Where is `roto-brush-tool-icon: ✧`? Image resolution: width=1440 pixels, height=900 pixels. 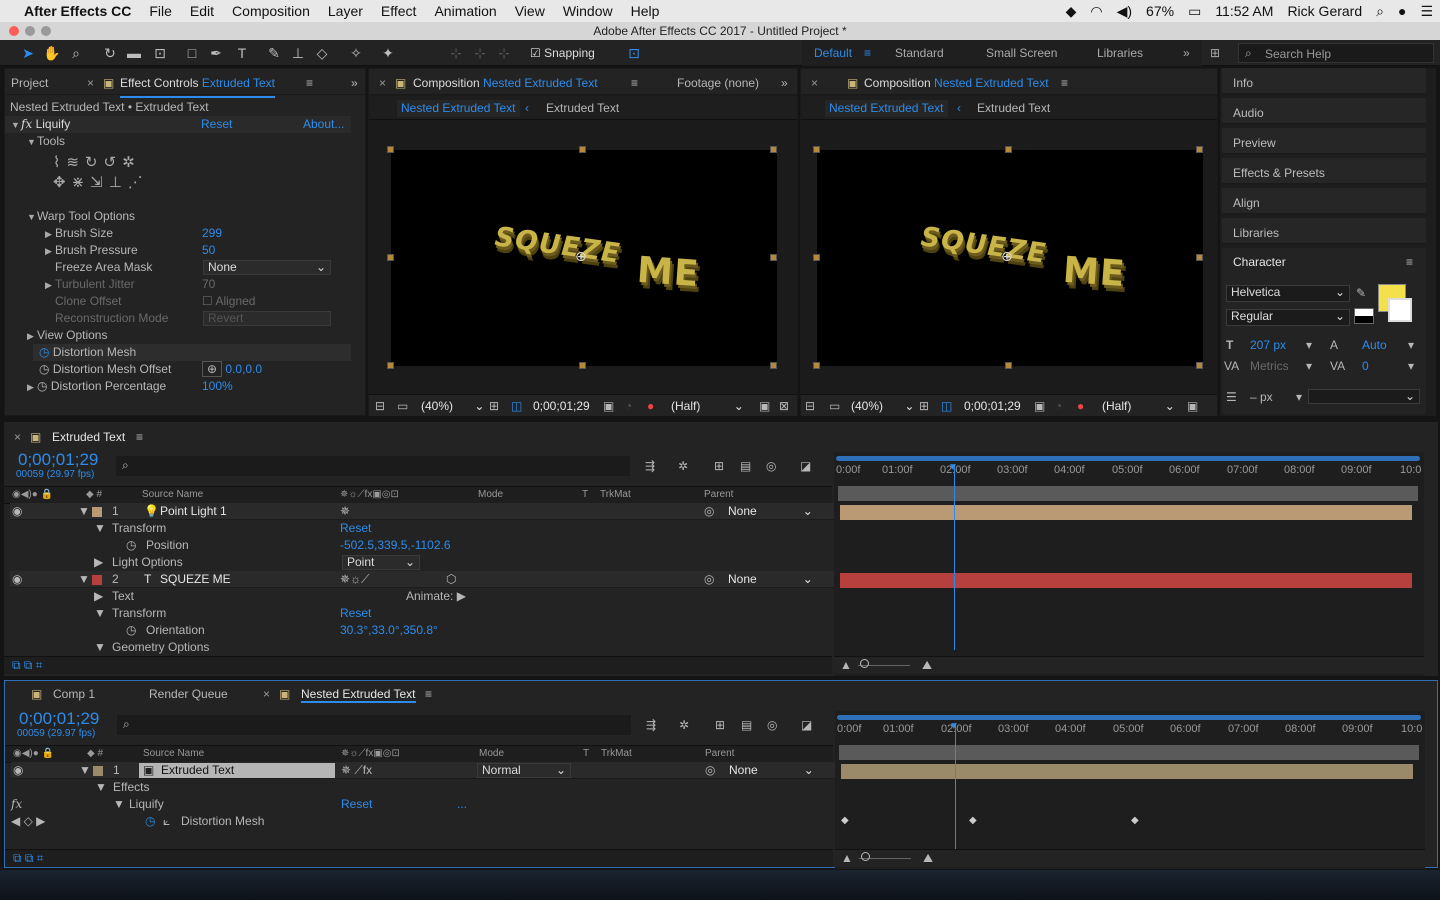 roto-brush-tool-icon: ✧ is located at coordinates (356, 53).